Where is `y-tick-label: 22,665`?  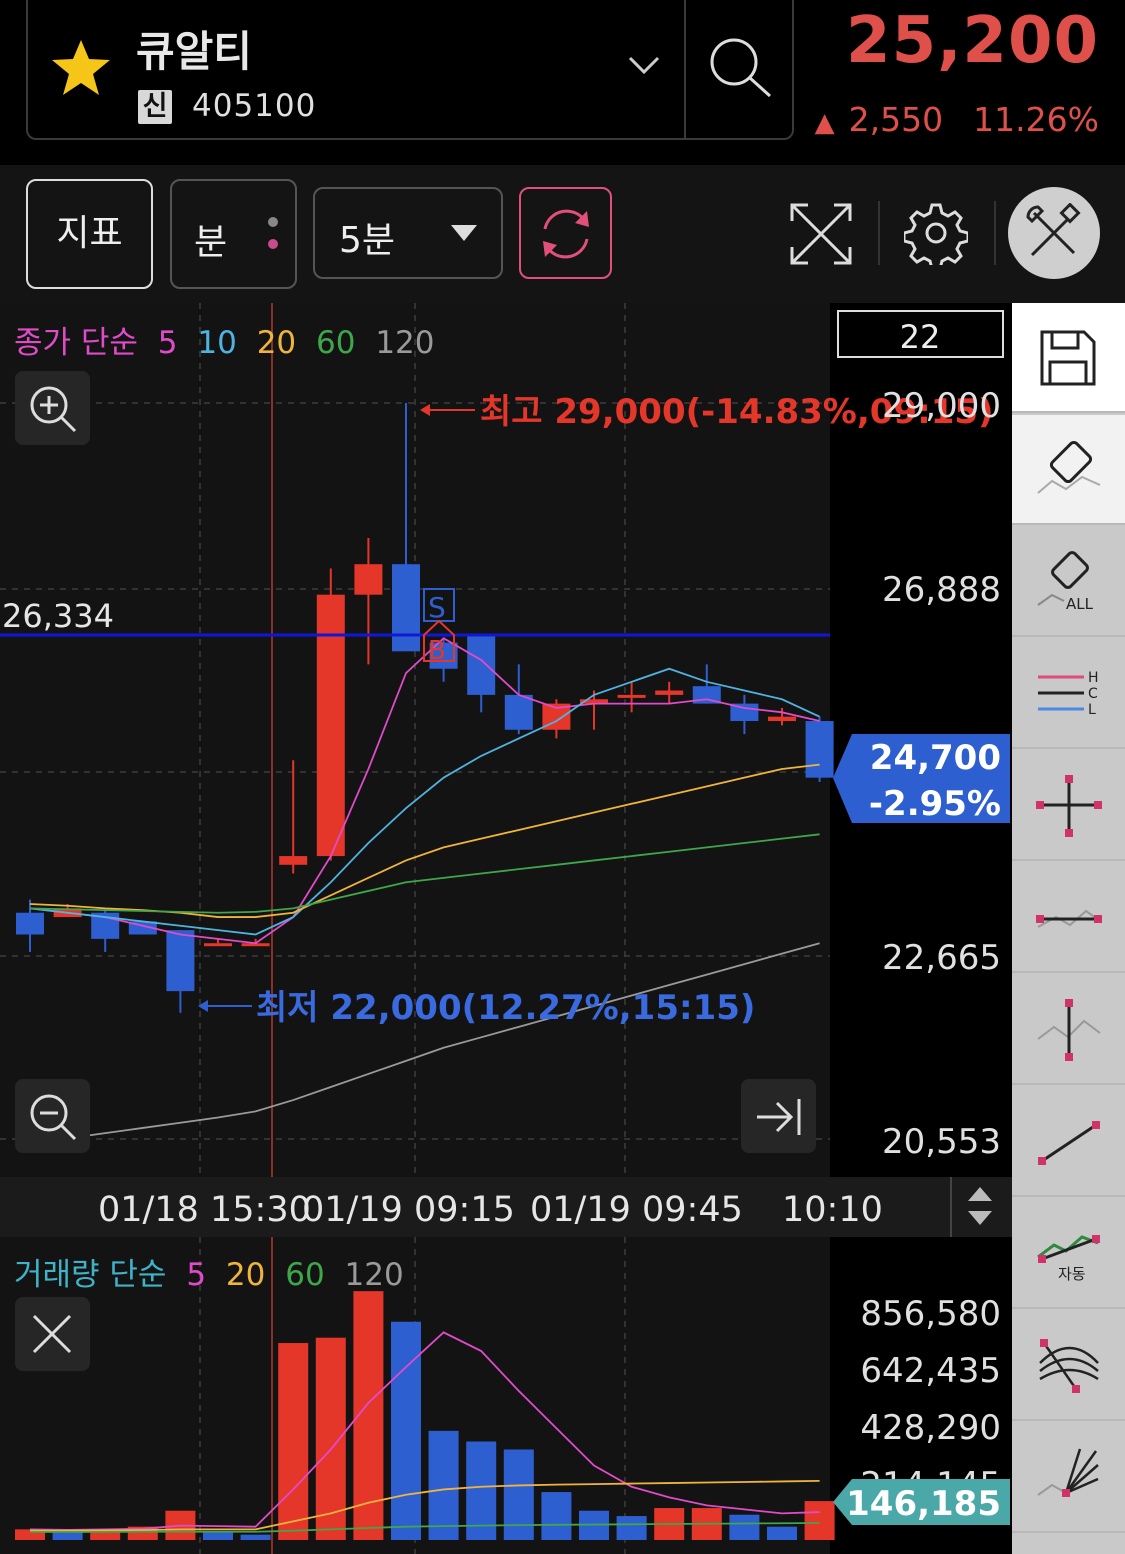
y-tick-label: 22,665 is located at coordinates (941, 958).